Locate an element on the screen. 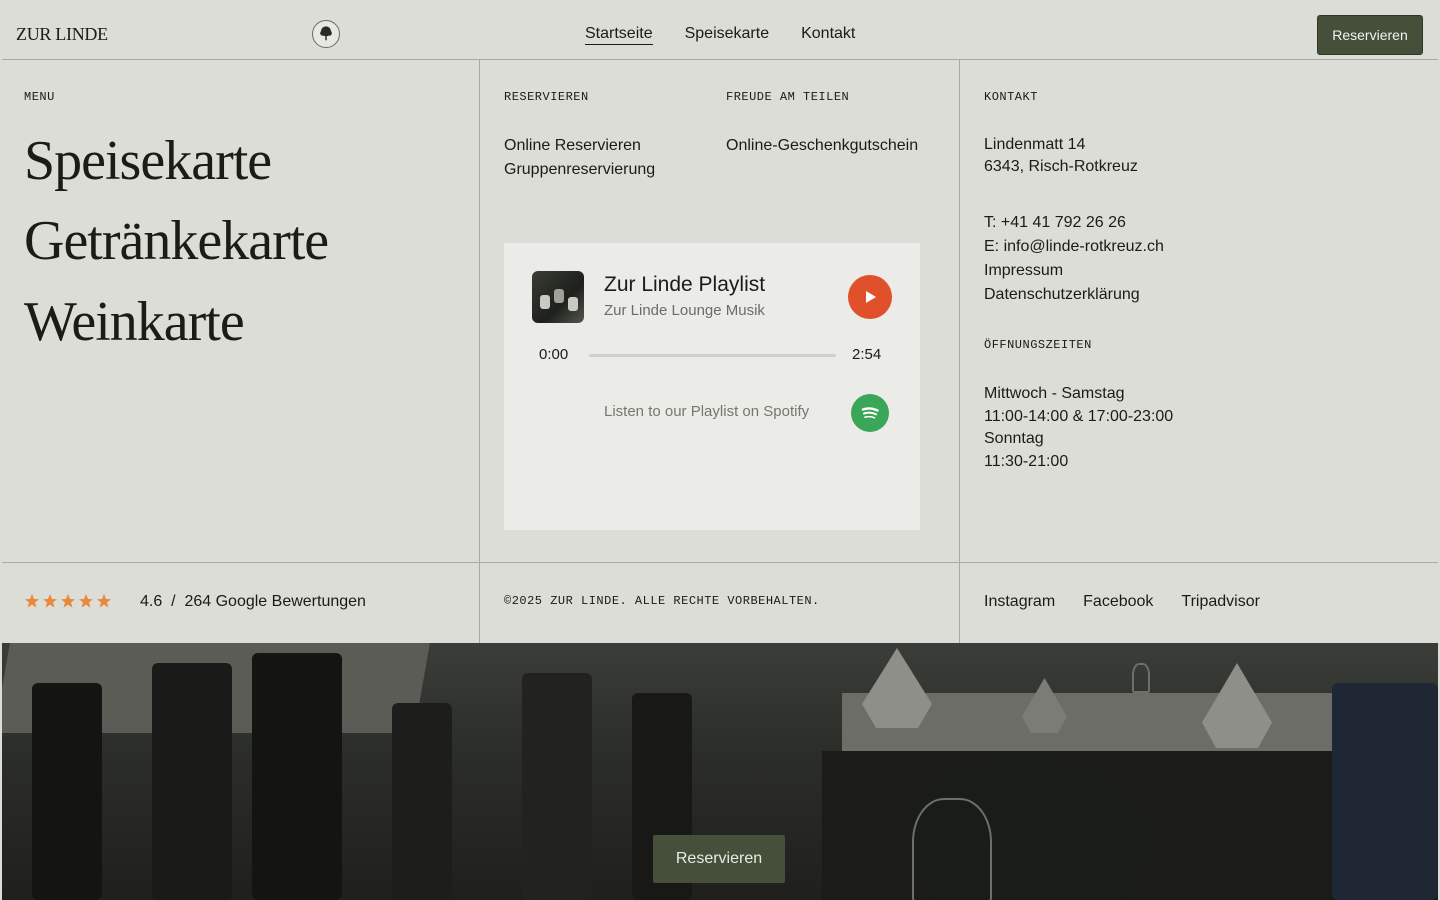 This screenshot has height=900, width=1440. spotify-link: Listen to our Playlist on Spotify is located at coordinates (706, 411).